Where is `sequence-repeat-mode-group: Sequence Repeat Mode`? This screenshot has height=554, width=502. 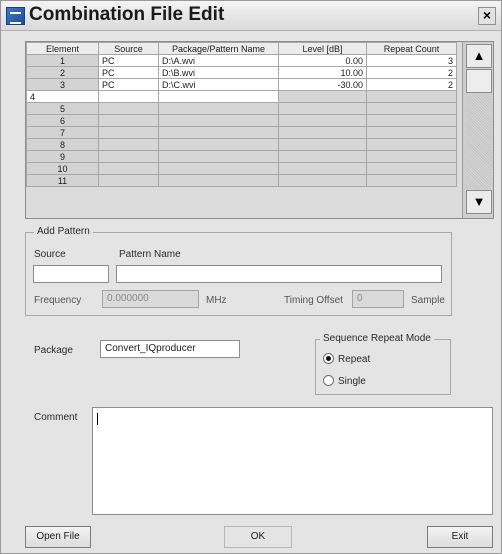
sequence-repeat-mode-group: Sequence Repeat Mode is located at coordinates (383, 364).